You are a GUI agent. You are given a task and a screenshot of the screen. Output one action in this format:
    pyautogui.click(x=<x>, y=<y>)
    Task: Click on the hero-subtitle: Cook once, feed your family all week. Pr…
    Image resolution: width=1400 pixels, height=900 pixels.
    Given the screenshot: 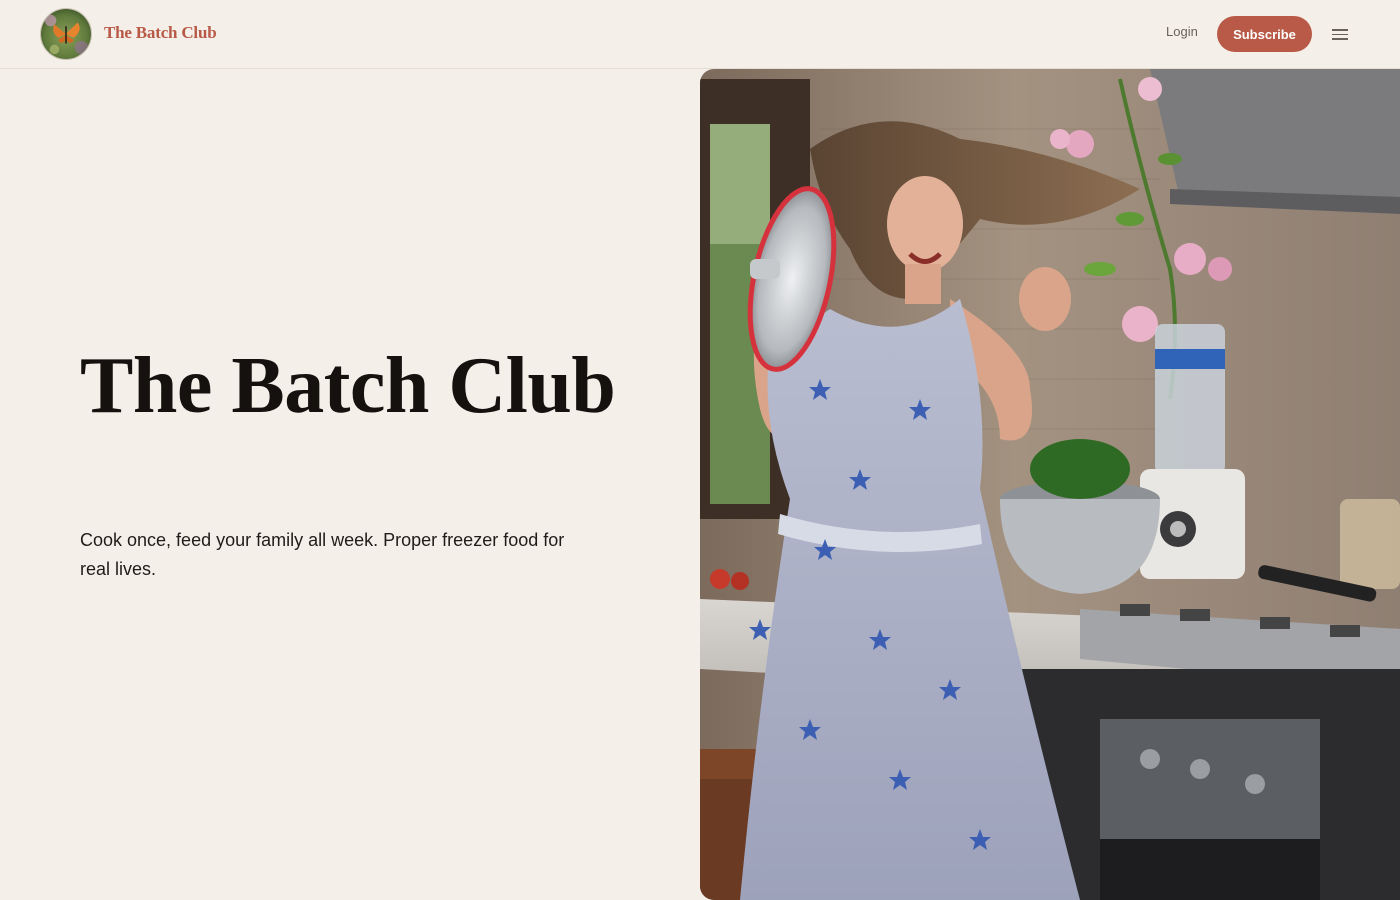 What is the action you would take?
    pyautogui.click(x=322, y=554)
    